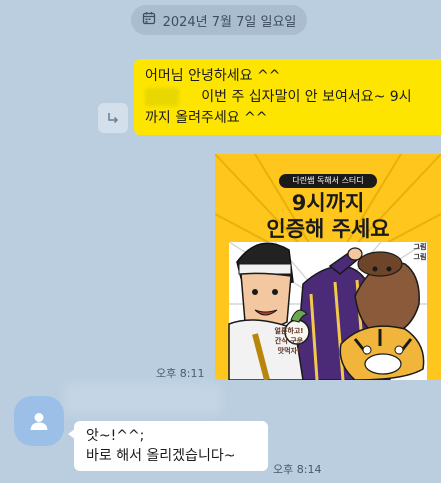  I want to click on message-line: 어머님 안녕하세요 ^^, so click(213, 76).